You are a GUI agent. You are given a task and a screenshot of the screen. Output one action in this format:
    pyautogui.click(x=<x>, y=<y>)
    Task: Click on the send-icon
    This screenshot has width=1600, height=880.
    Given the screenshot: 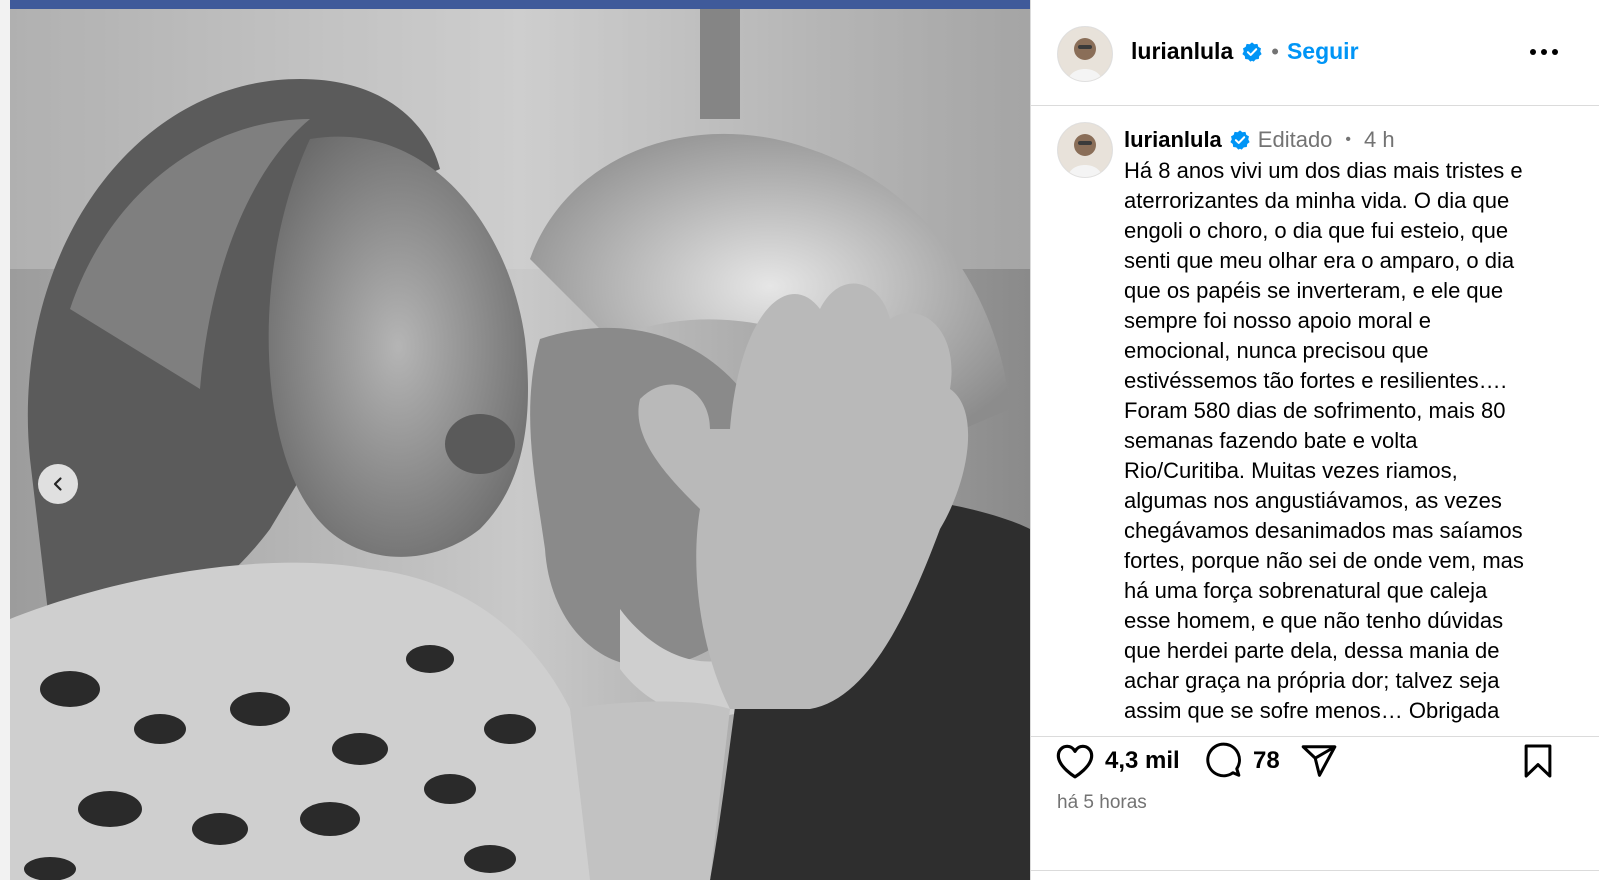 What is the action you would take?
    pyautogui.click(x=1319, y=761)
    